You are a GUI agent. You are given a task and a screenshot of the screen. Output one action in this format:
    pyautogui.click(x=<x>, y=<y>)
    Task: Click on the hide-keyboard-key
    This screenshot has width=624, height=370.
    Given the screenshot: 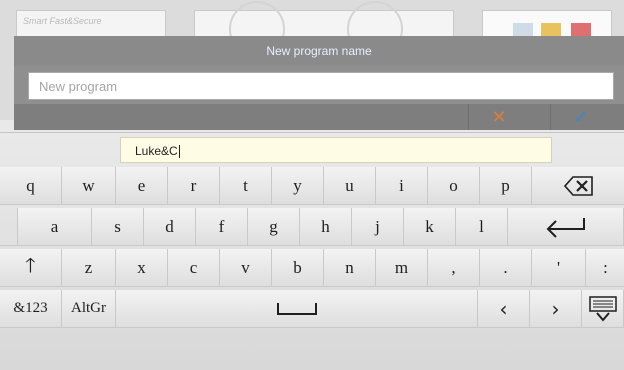 What is the action you would take?
    pyautogui.click(x=603, y=309)
    